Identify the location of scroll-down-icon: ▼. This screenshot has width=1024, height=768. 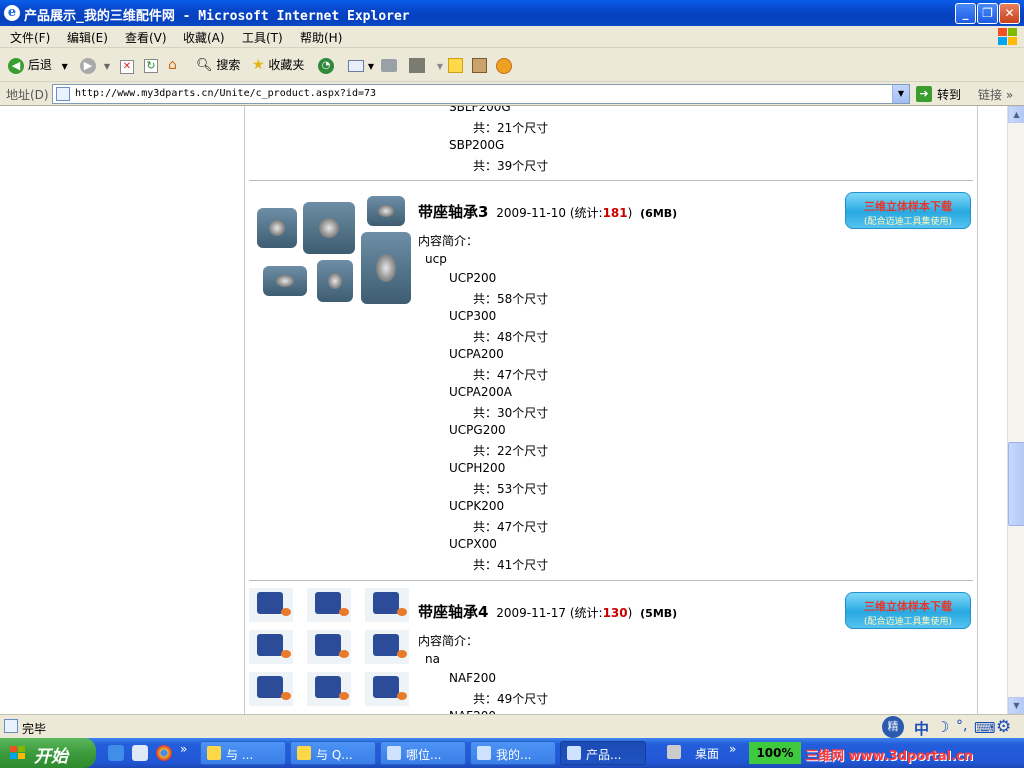
(1016, 705).